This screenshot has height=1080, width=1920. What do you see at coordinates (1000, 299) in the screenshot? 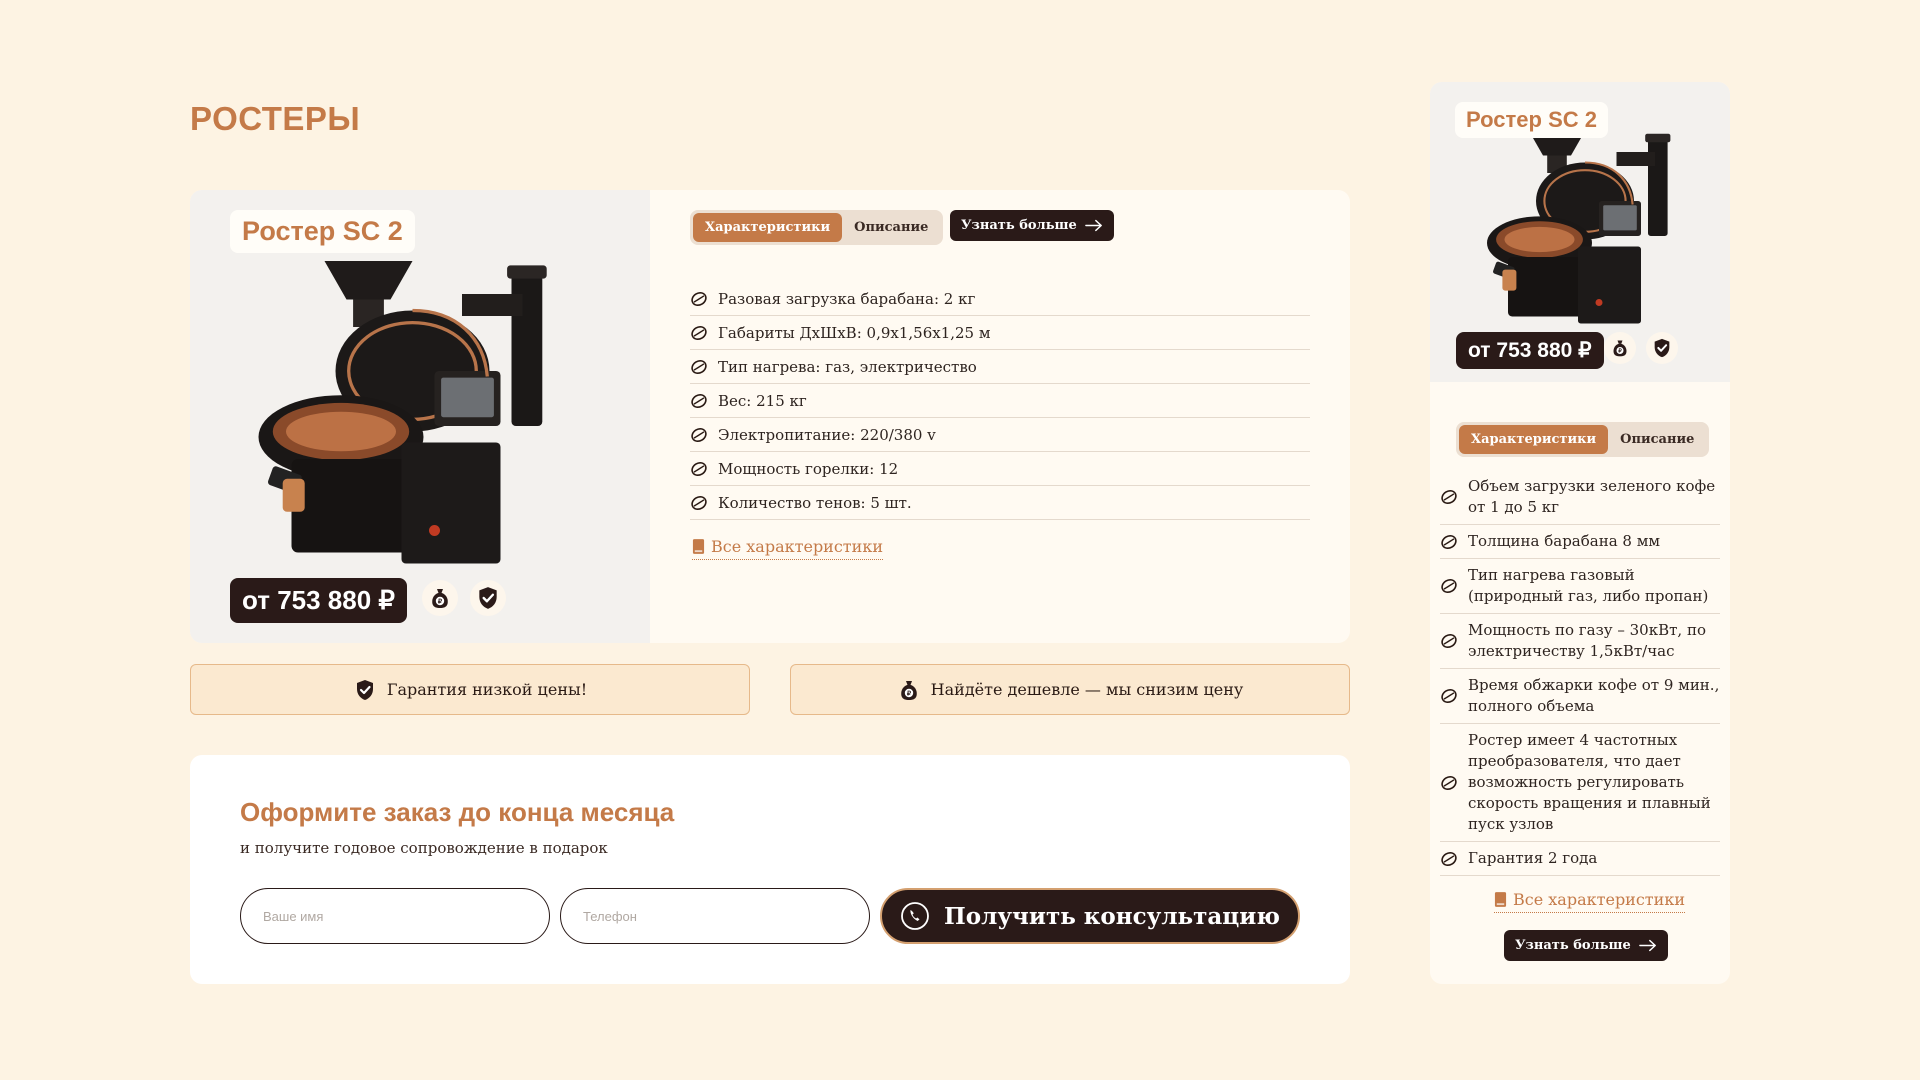
I see `list-item: Разовая загрузка барабана: 2 кг` at bounding box center [1000, 299].